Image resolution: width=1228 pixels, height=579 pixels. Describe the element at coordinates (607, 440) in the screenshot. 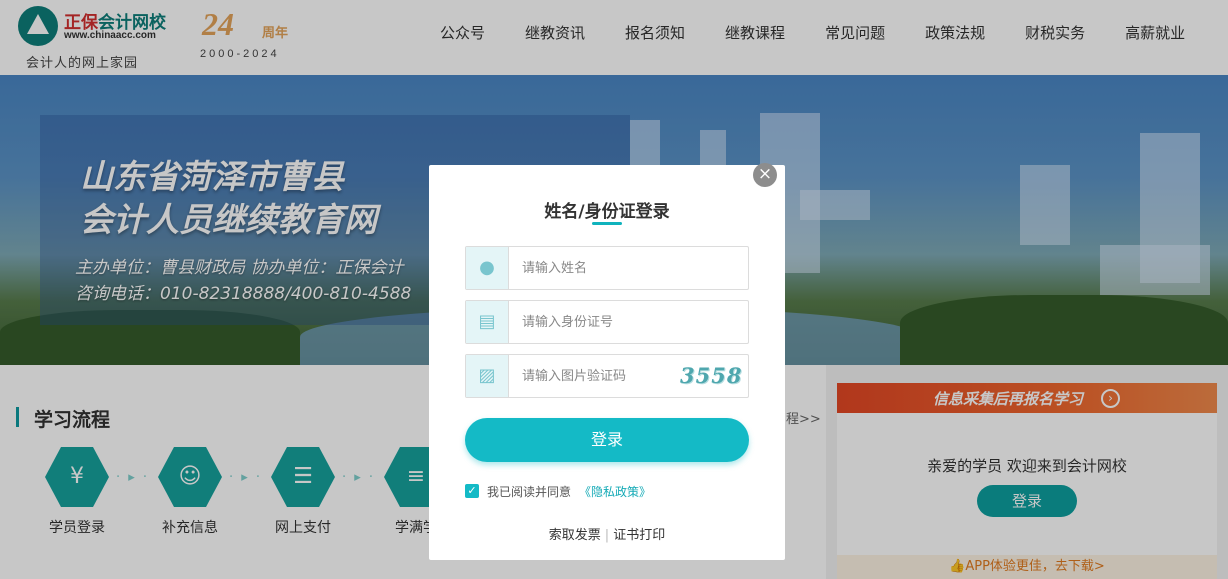

I see `login-button: 登录` at that location.